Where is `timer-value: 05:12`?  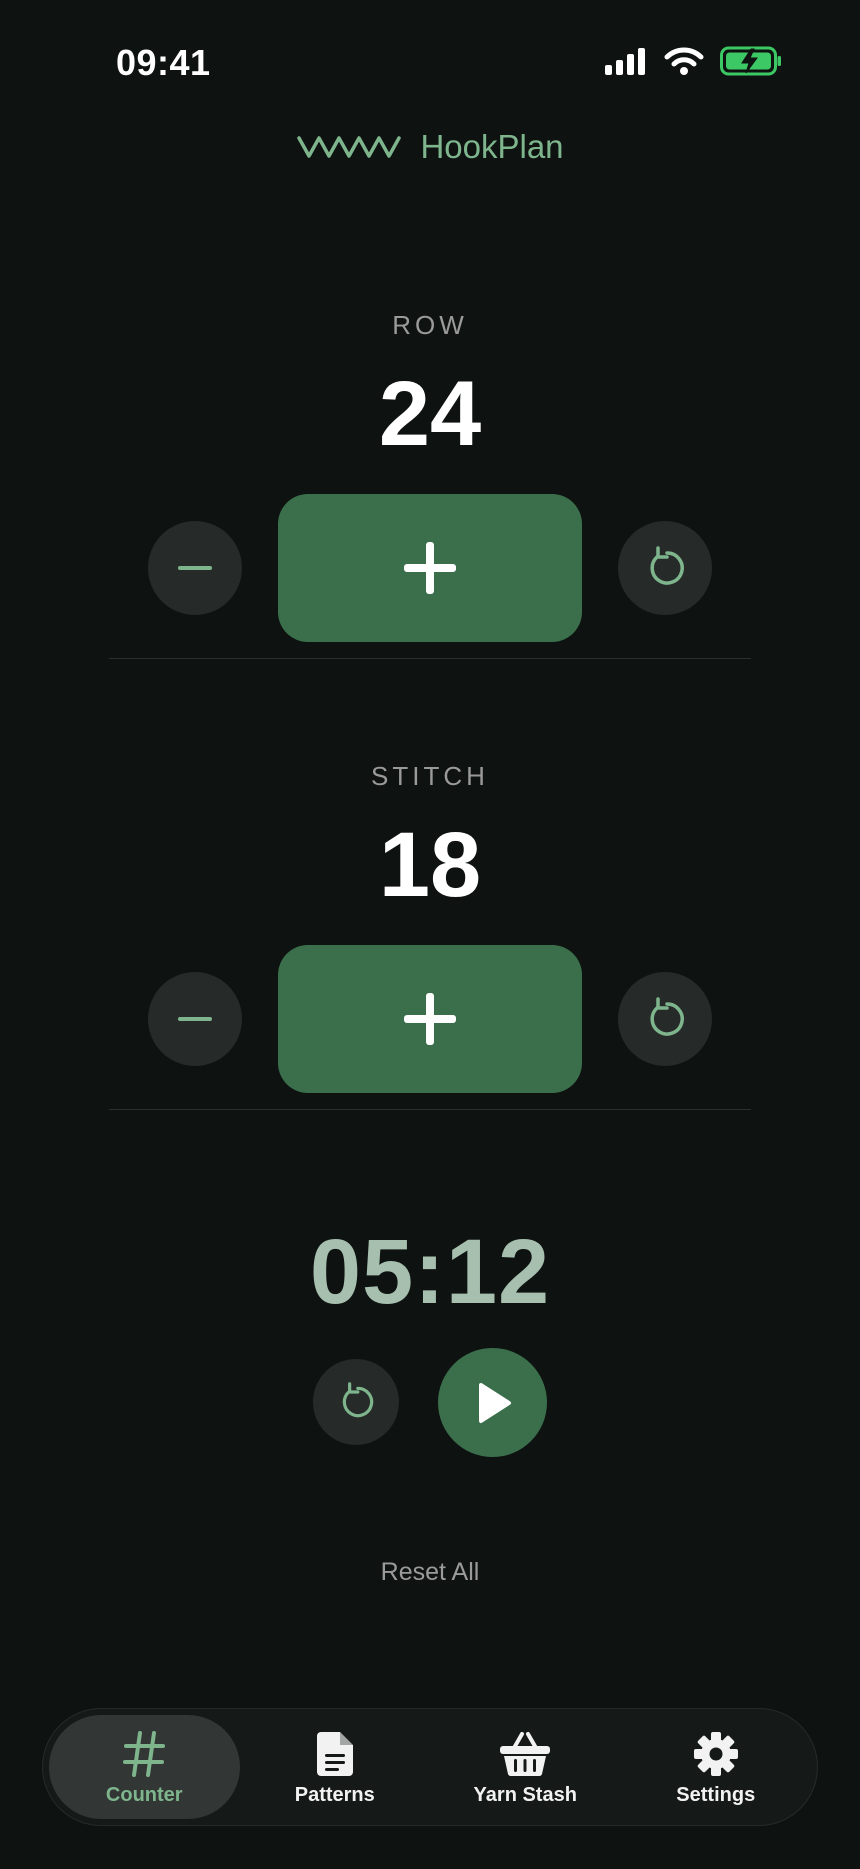 timer-value: 05:12 is located at coordinates (430, 1272).